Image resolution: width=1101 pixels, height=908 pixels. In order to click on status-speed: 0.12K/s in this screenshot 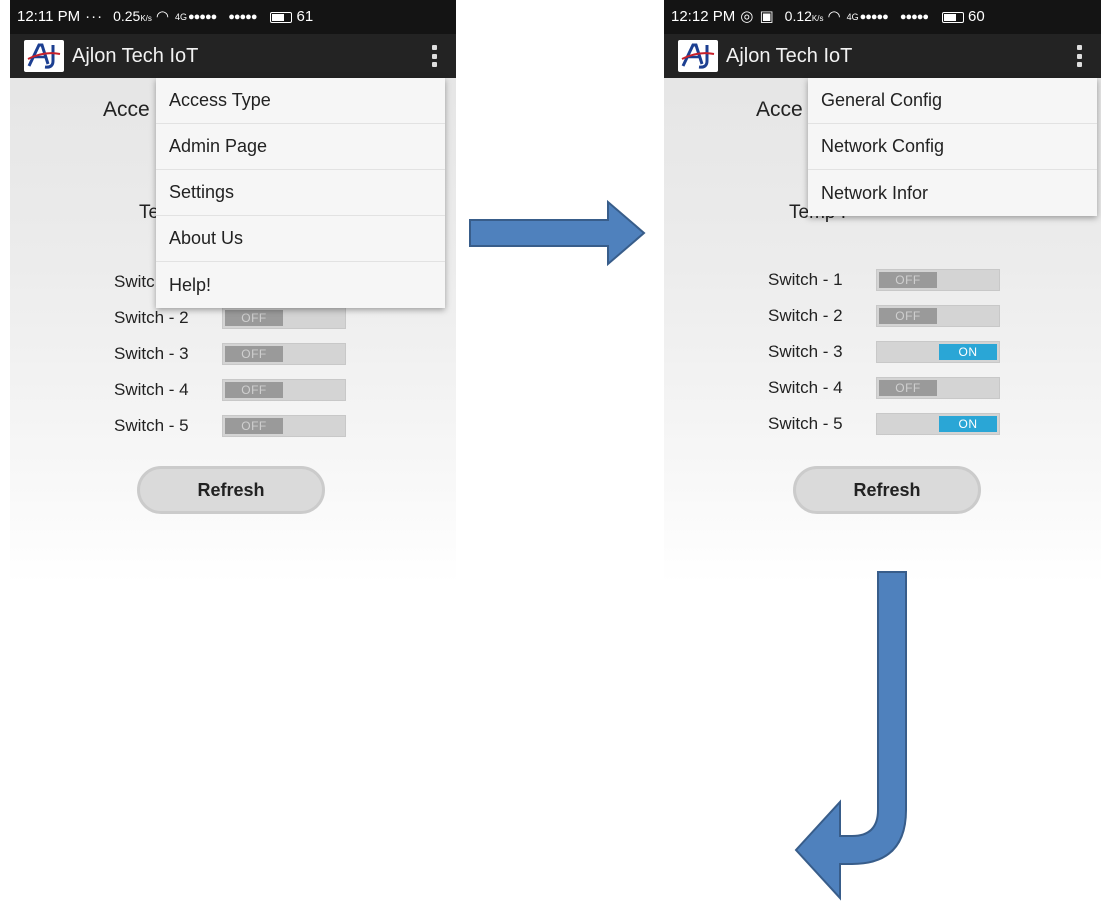, I will do `click(804, 15)`.